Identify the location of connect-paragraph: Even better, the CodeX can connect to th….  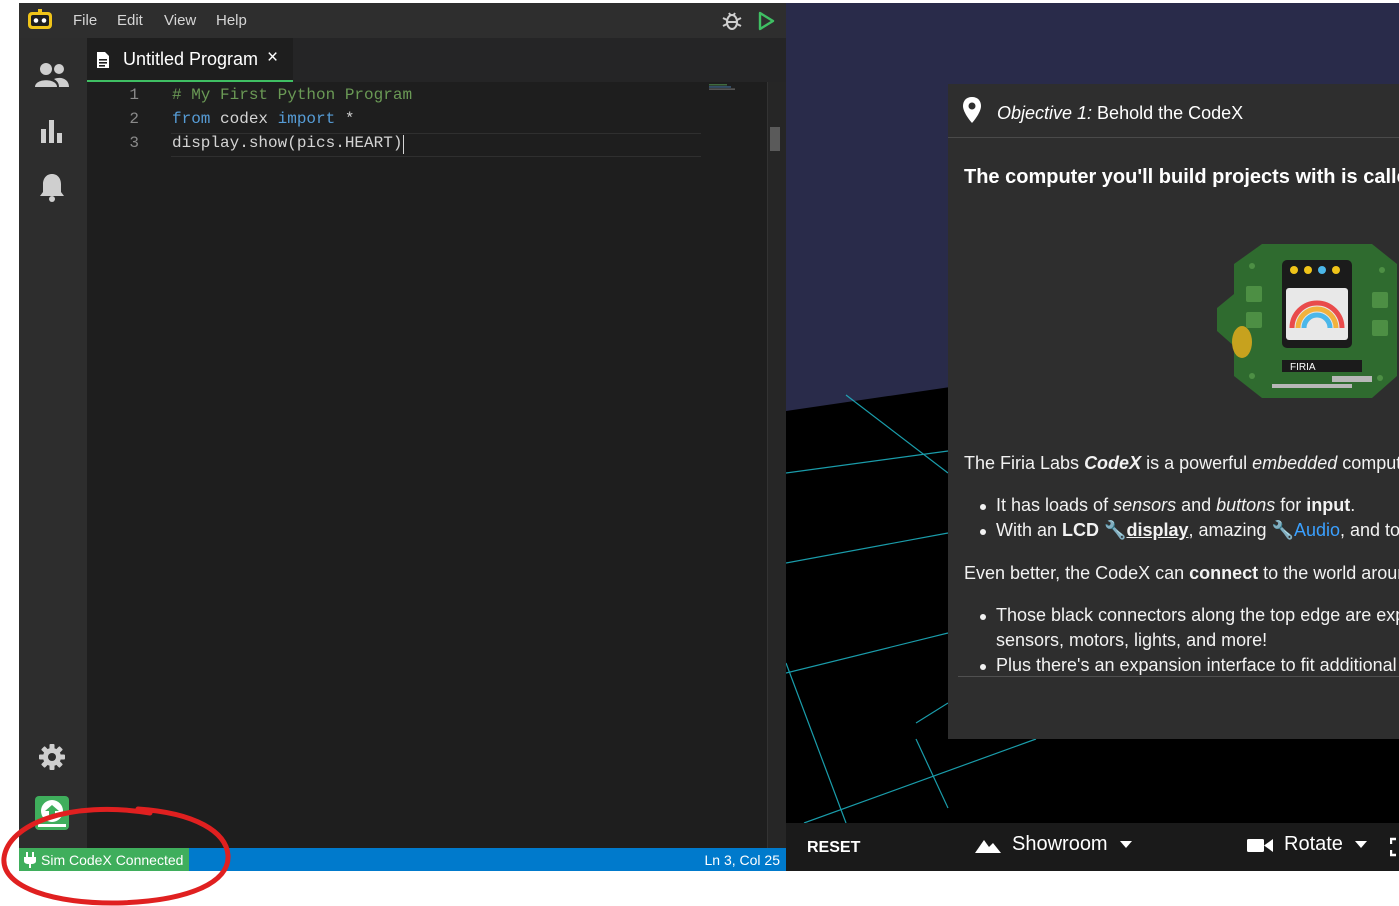
(1181, 573).